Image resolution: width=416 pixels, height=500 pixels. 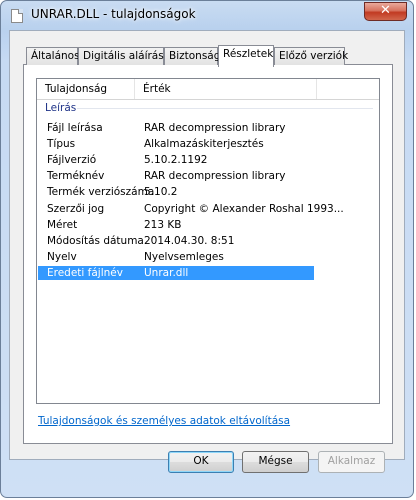 I want to click on close-button: ✕, so click(x=385, y=11).